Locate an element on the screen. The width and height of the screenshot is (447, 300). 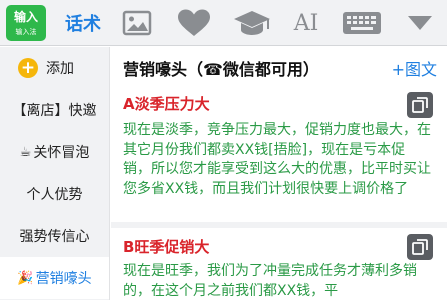
heart-icon is located at coordinates (194, 23).